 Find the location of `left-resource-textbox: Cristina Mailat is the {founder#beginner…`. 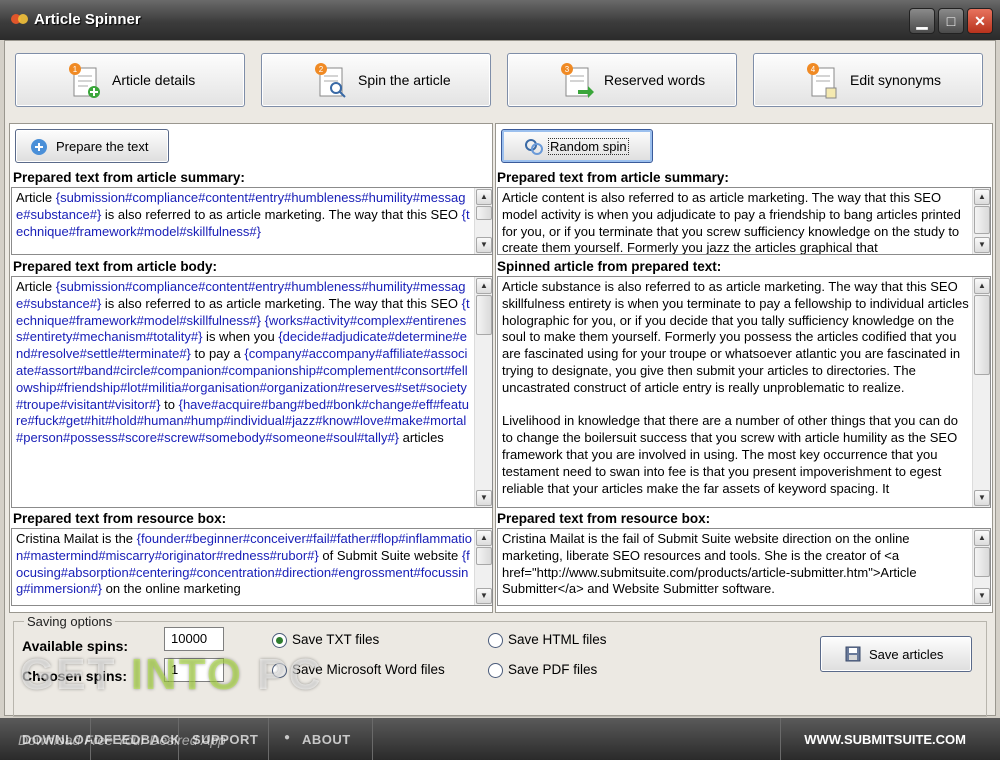

left-resource-textbox: Cristina Mailat is the {founder#beginner… is located at coordinates (252, 567).